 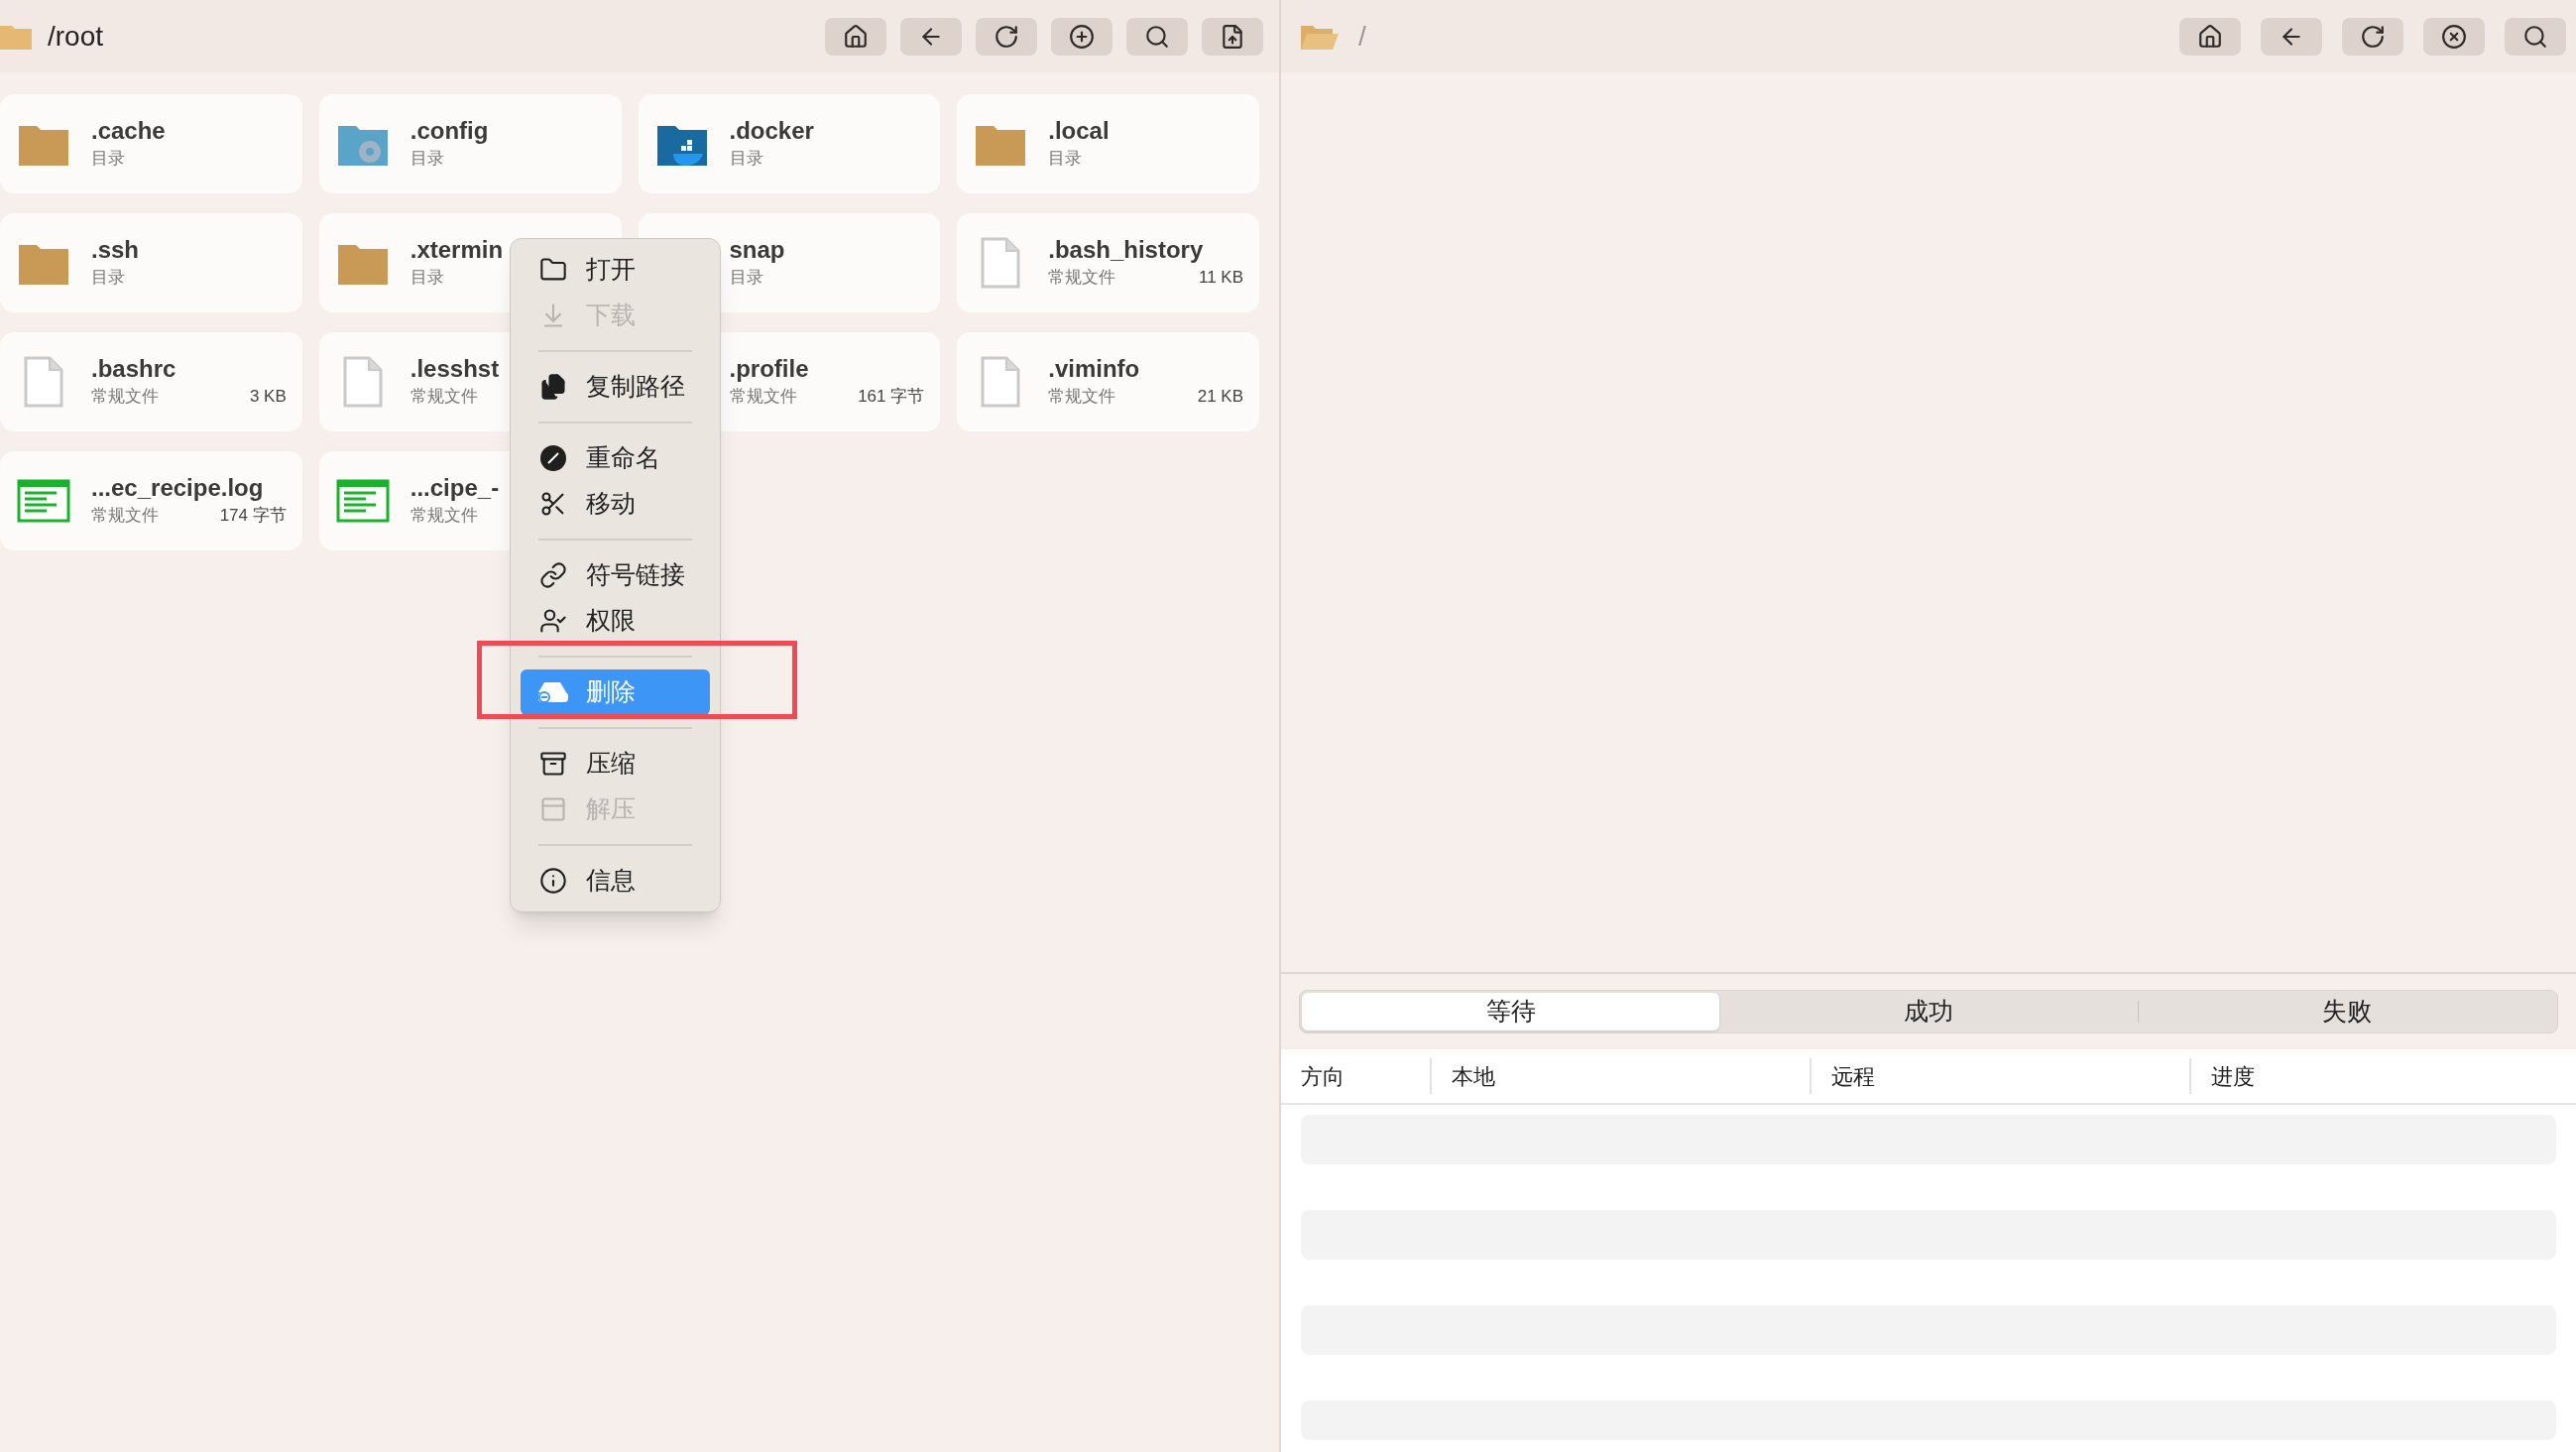 What do you see at coordinates (1362, 36) in the screenshot?
I see `current-path: /` at bounding box center [1362, 36].